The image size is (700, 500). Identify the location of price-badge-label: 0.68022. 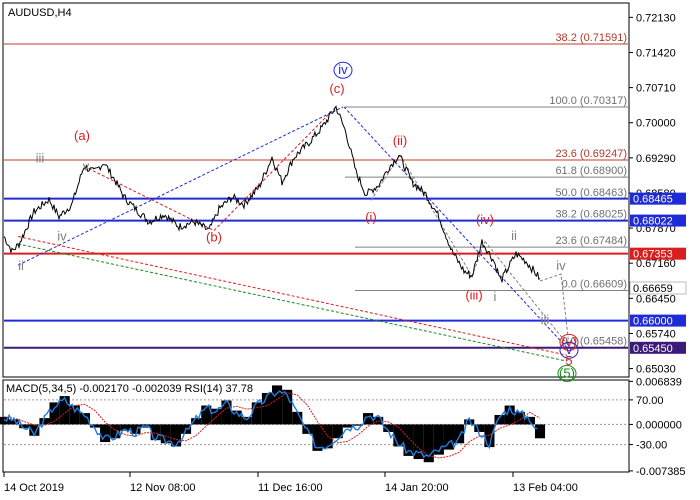
(653, 222).